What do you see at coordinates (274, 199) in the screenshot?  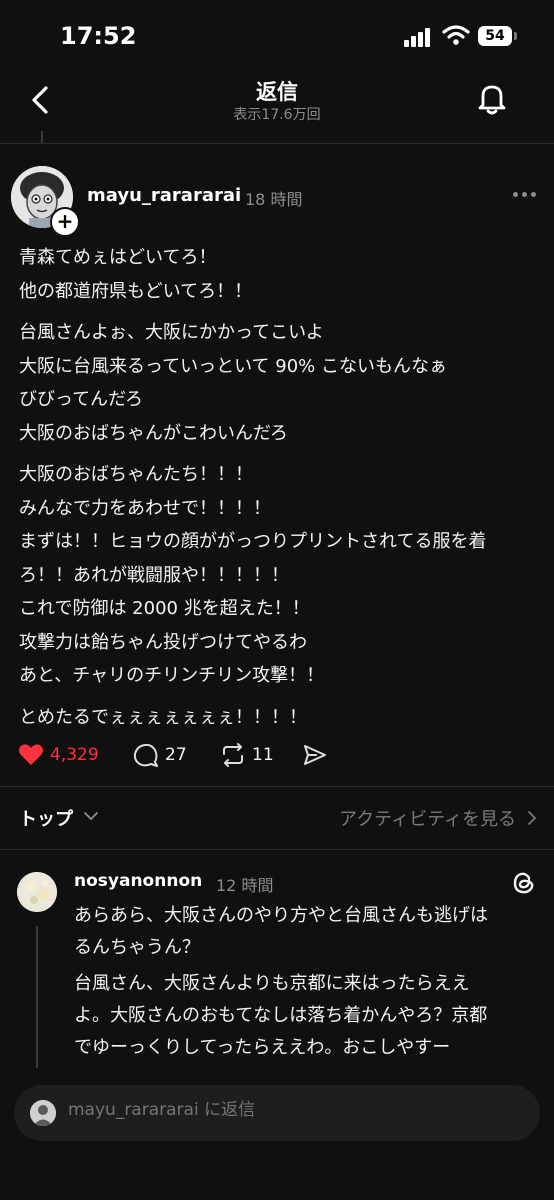 I see `post-timestamp: 18 時間` at bounding box center [274, 199].